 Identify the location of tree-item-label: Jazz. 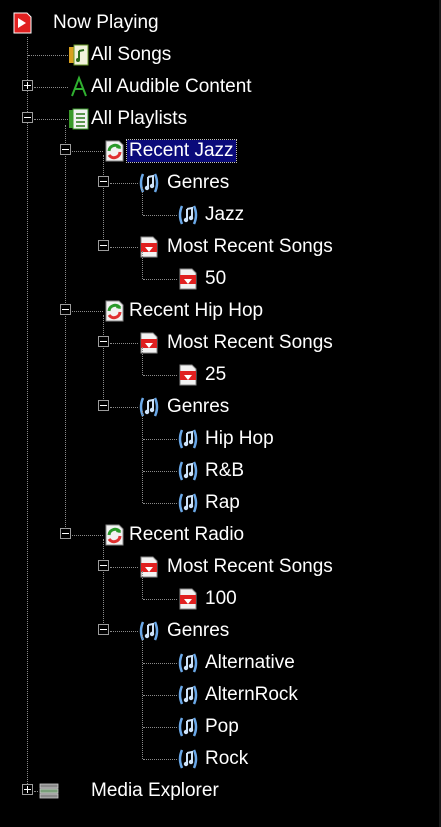
(225, 214).